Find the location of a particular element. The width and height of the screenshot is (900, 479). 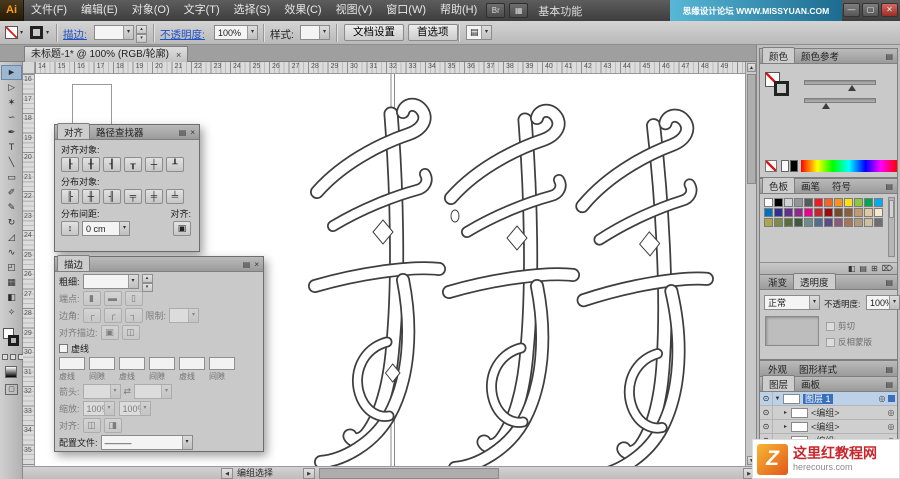

align-object-button-4: ┼ is located at coordinates (154, 164).